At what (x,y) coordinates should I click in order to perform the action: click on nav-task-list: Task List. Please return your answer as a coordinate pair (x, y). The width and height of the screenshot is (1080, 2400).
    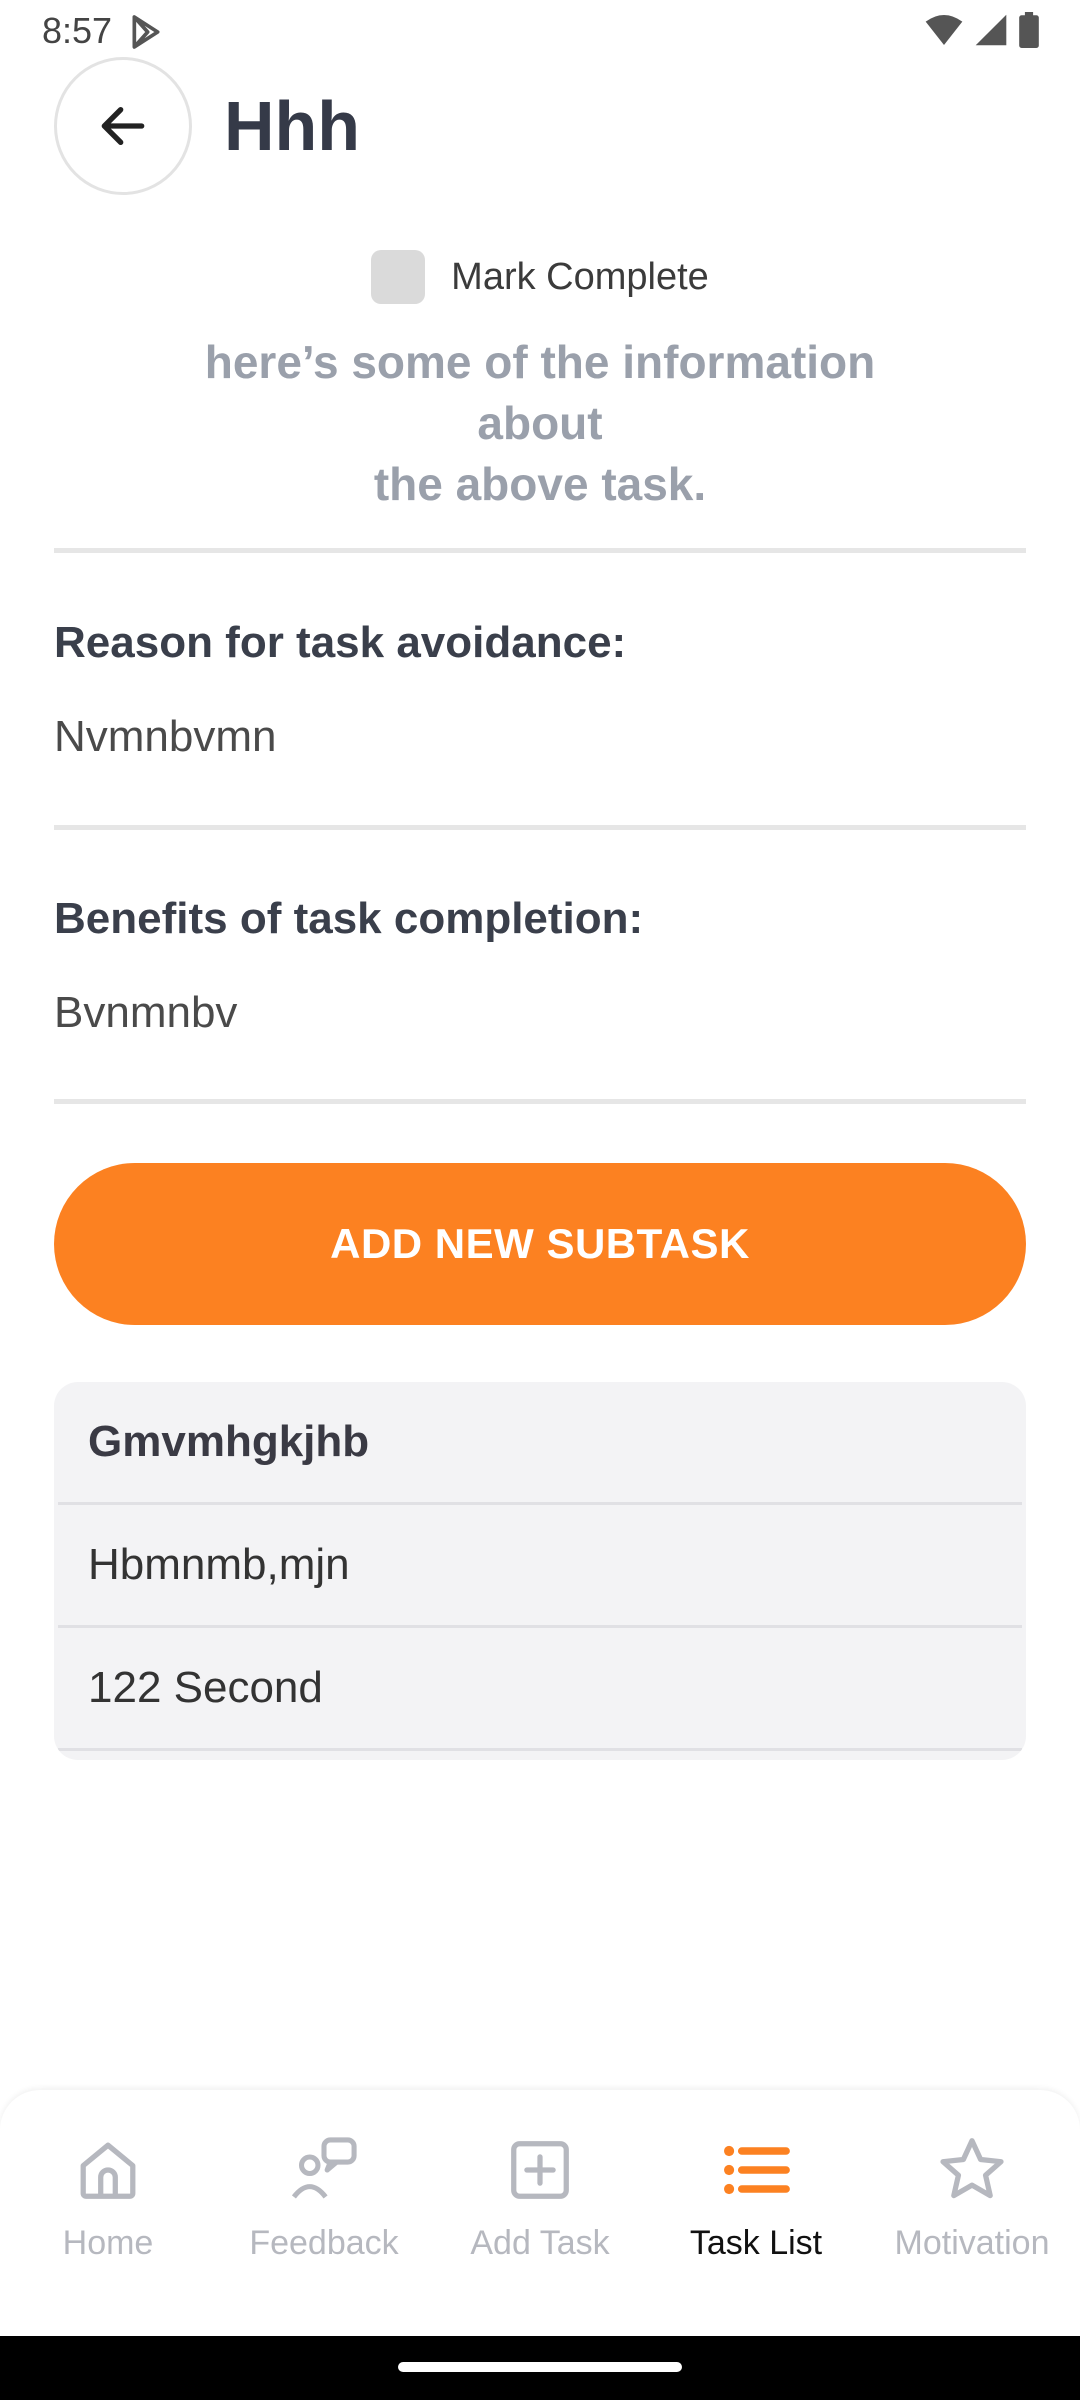
    Looking at the image, I should click on (756, 2213).